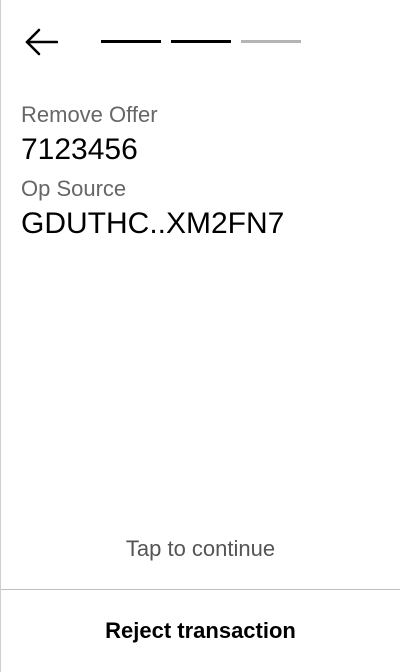 Image resolution: width=400 pixels, height=672 pixels. I want to click on operation-type-label: Remove Offer, so click(89, 114).